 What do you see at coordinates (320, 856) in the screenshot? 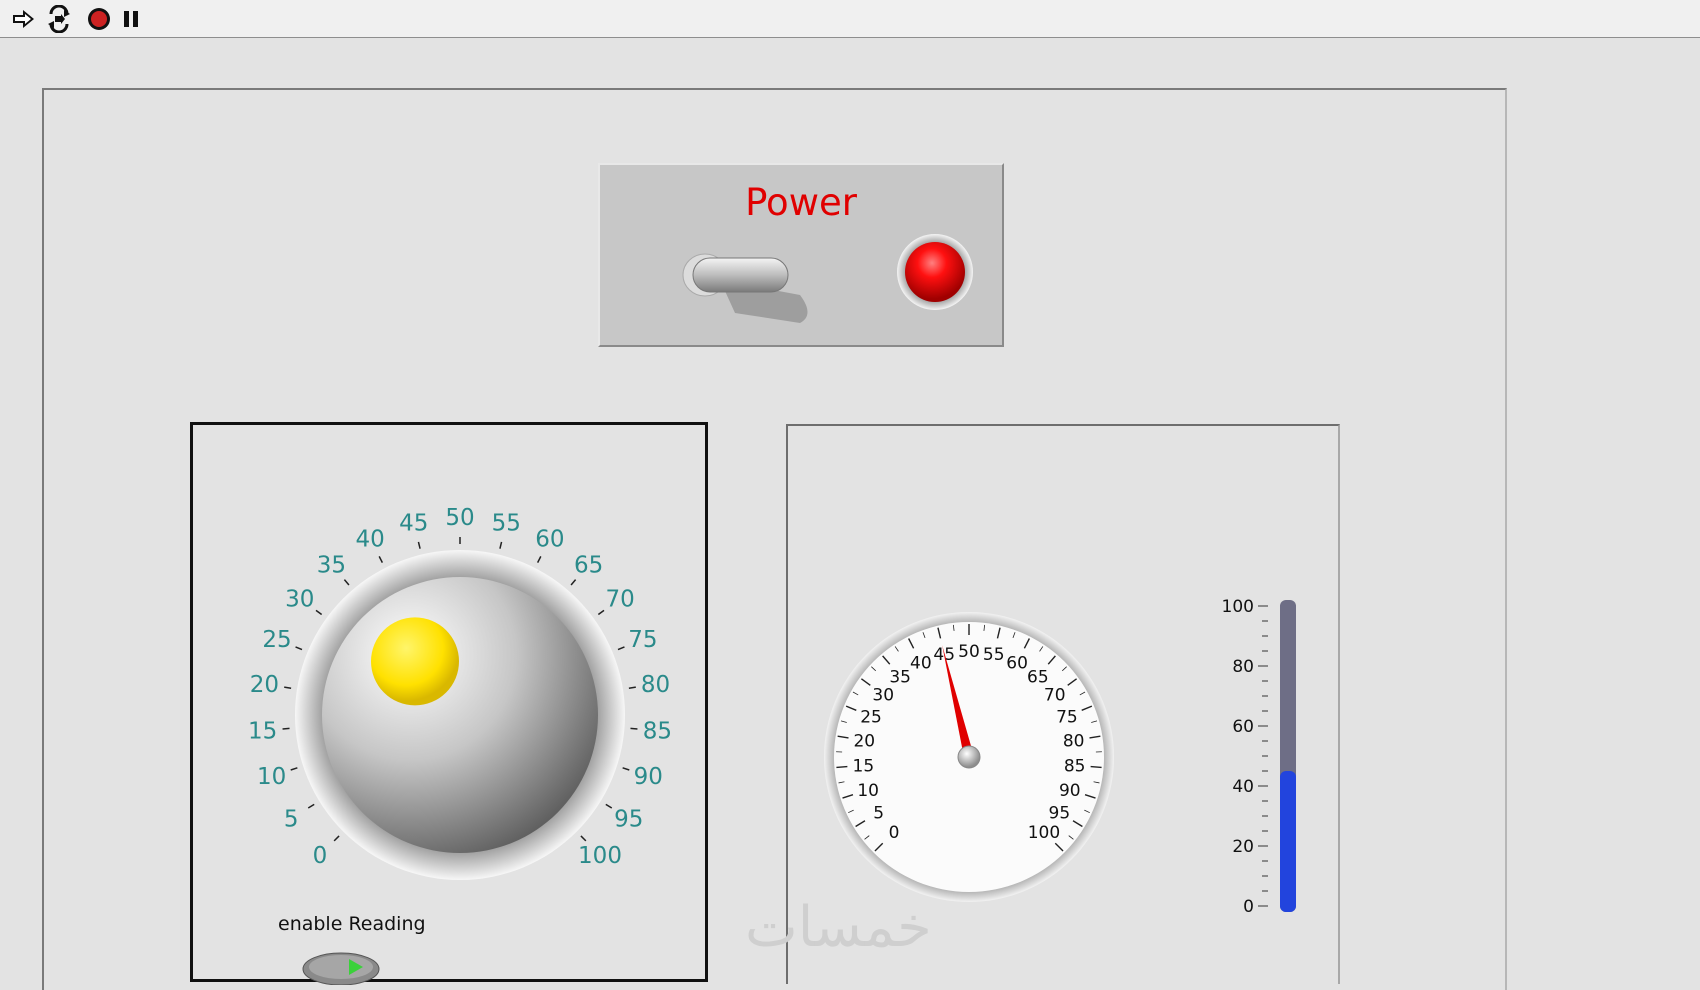
I see `knob-tick-label: 0` at bounding box center [320, 856].